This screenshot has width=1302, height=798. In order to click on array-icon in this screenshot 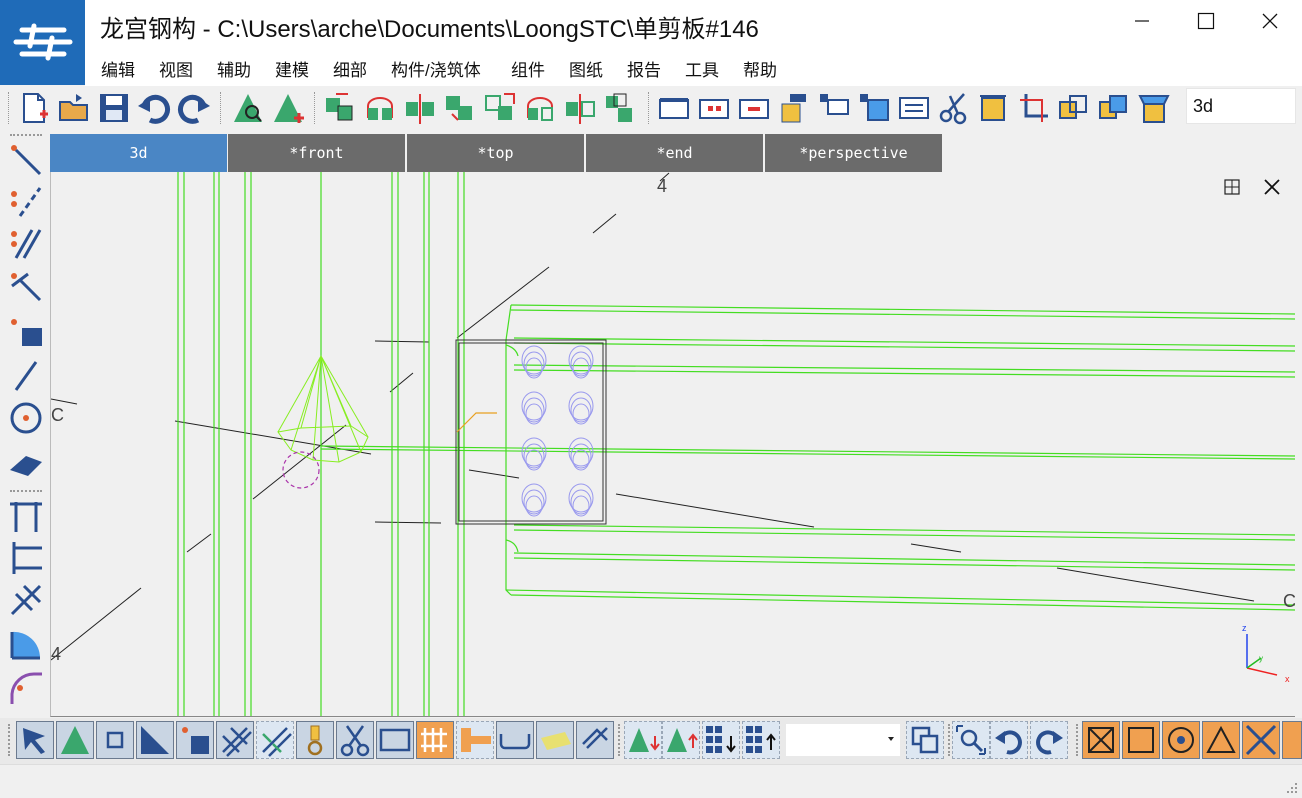, I will do `click(620, 108)`.